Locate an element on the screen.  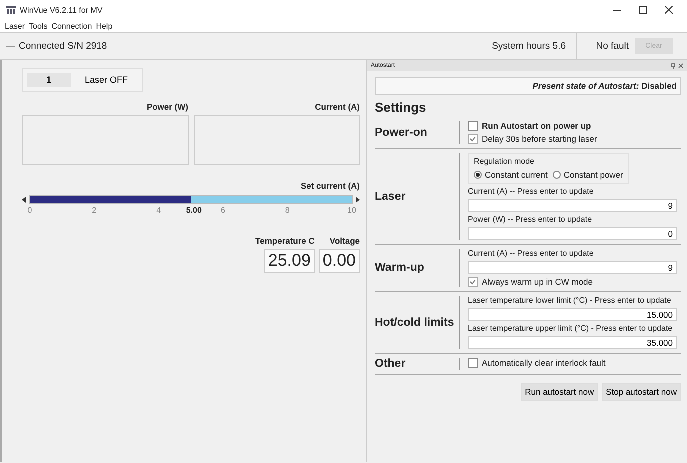
menu-item: Connection is located at coordinates (72, 26).